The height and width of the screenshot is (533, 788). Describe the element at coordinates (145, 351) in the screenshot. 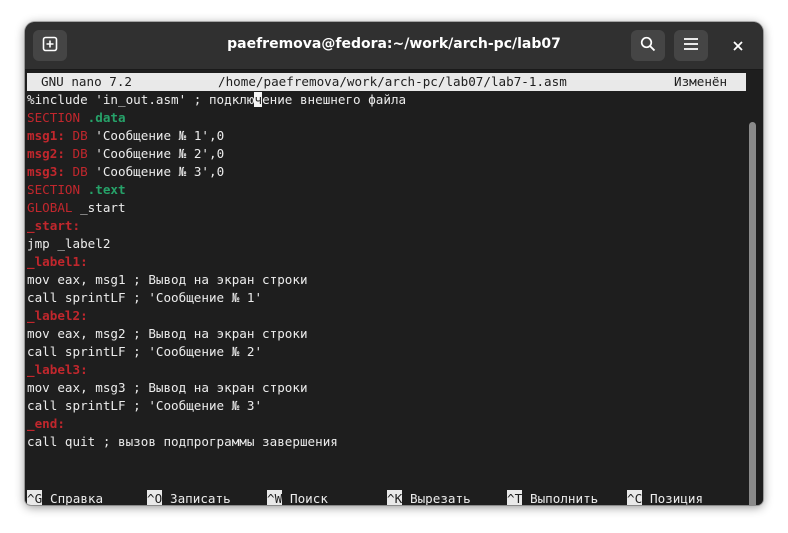

I see `code-token: call sprintLF ; 'Сообщение № 2'` at that location.